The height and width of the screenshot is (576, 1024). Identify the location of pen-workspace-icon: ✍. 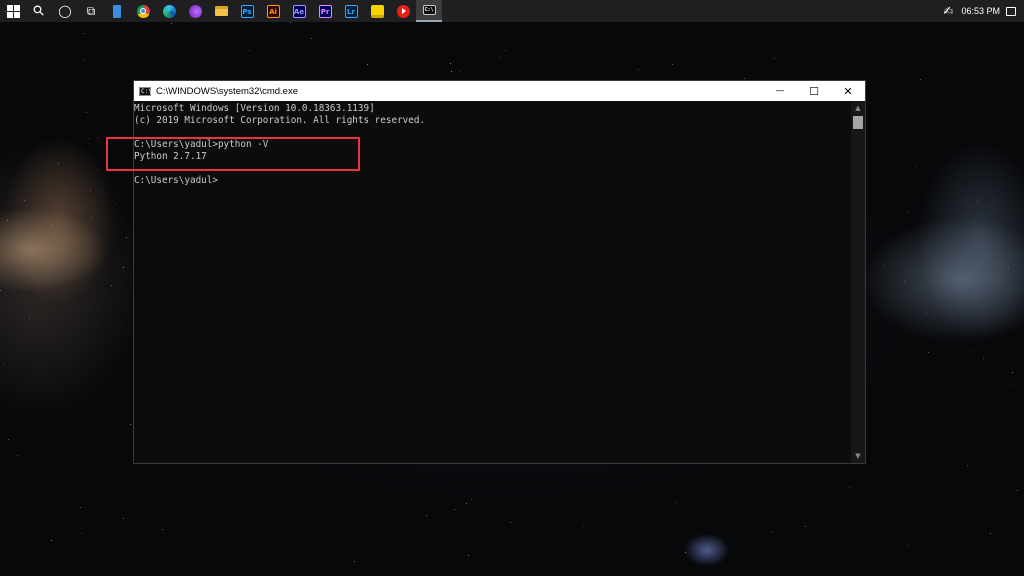
(948, 11).